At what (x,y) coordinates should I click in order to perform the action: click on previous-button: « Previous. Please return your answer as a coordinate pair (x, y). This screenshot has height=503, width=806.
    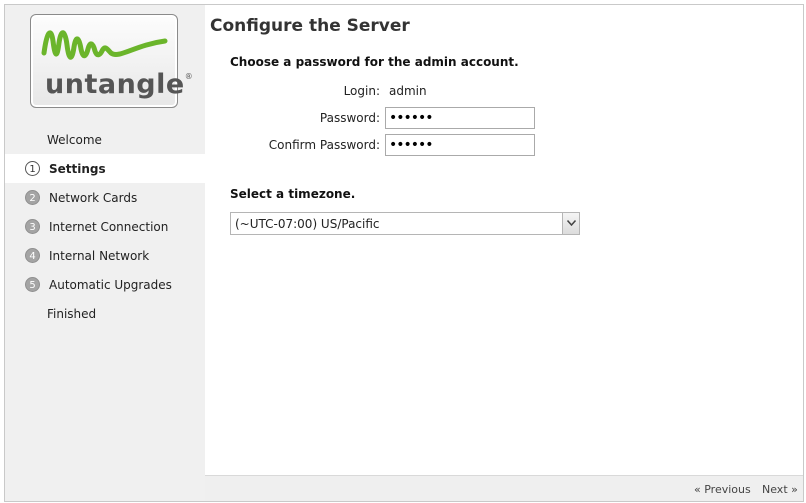
    Looking at the image, I should click on (722, 489).